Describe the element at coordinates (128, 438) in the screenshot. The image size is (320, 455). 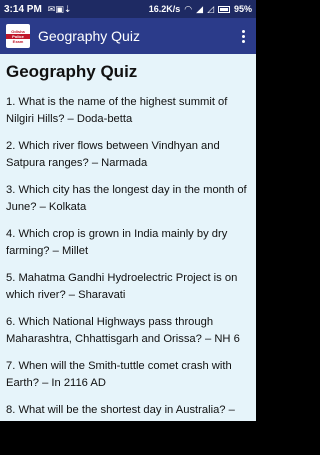
I see `navigation-bar` at that location.